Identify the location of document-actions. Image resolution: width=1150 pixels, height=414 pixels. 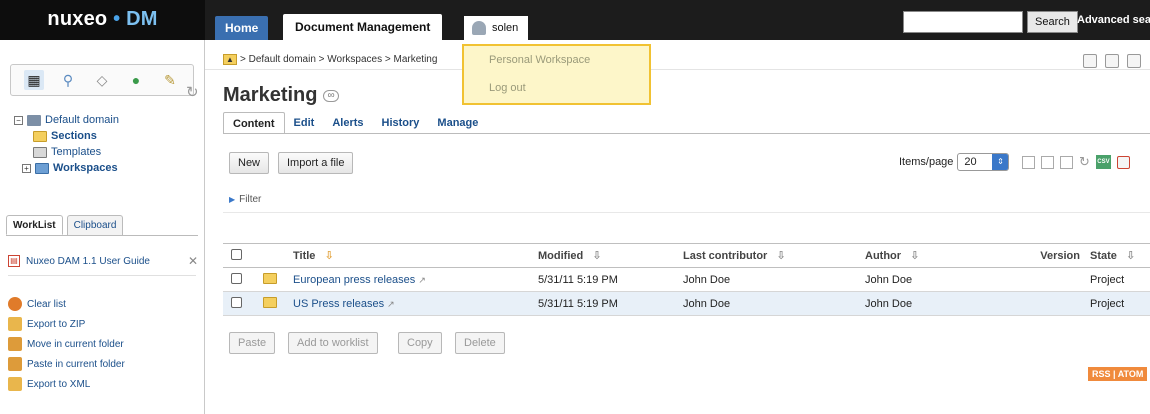
(1112, 61).